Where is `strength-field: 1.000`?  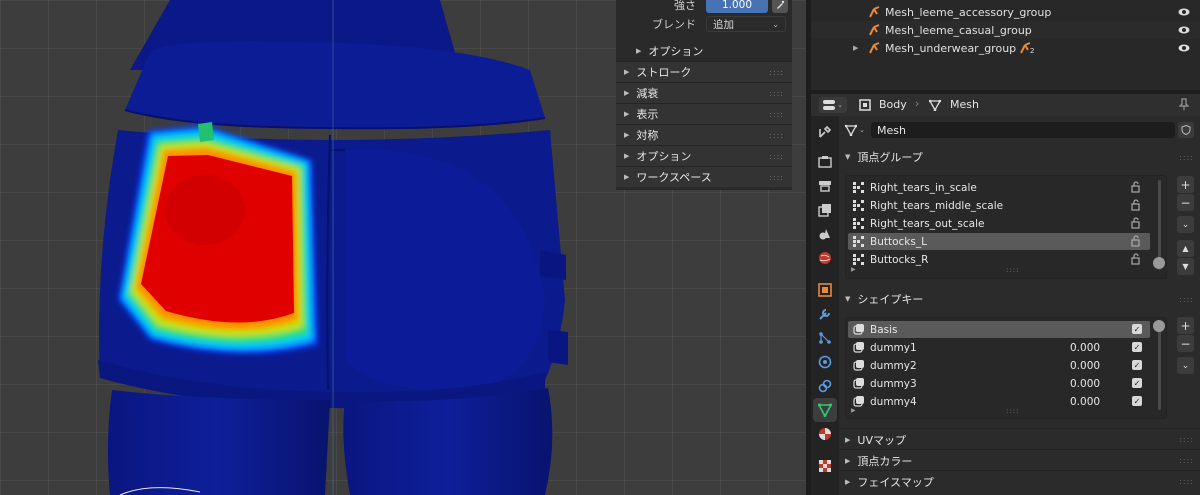 strength-field: 1.000 is located at coordinates (737, 6).